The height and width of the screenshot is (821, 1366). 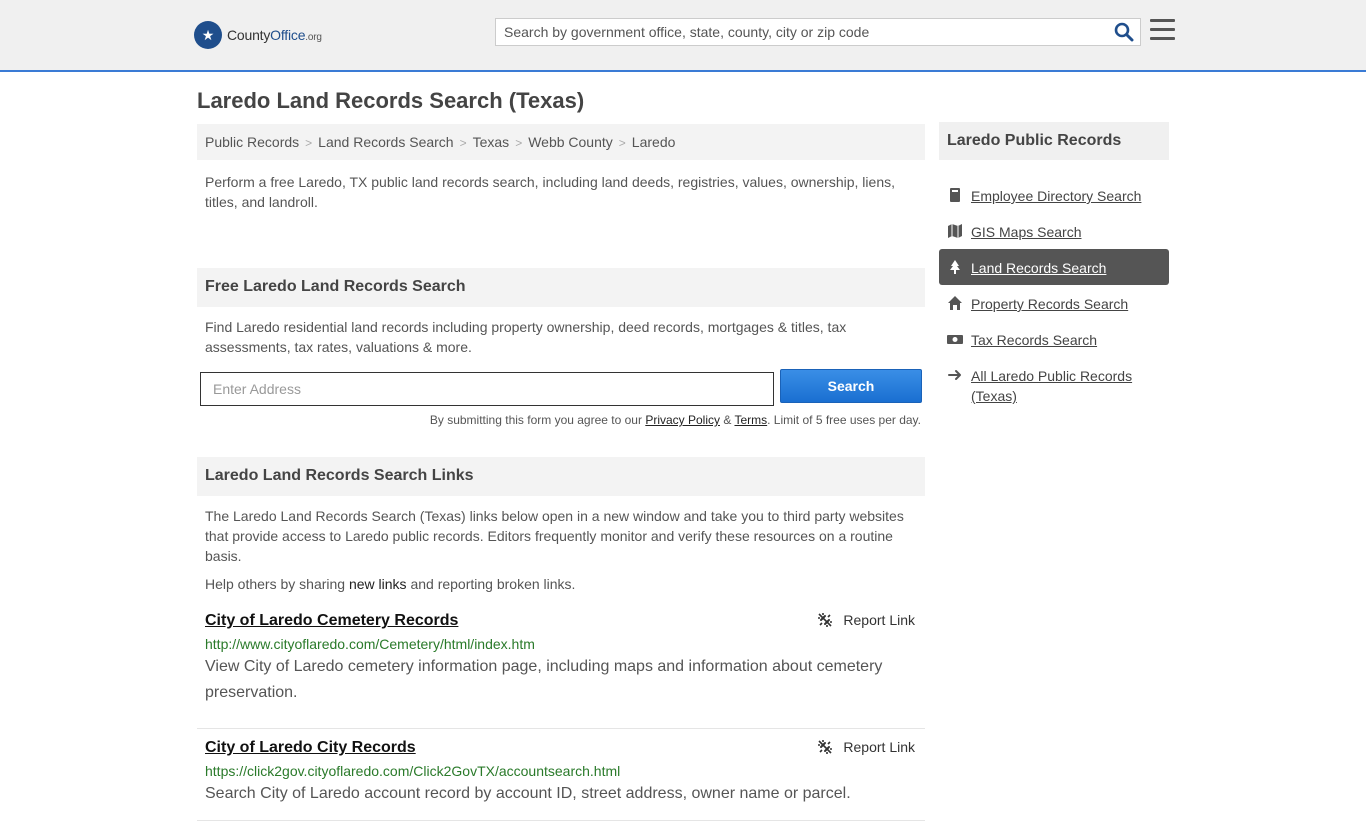 What do you see at coordinates (491, 142) in the screenshot?
I see `breadcrumb-texas: Texas` at bounding box center [491, 142].